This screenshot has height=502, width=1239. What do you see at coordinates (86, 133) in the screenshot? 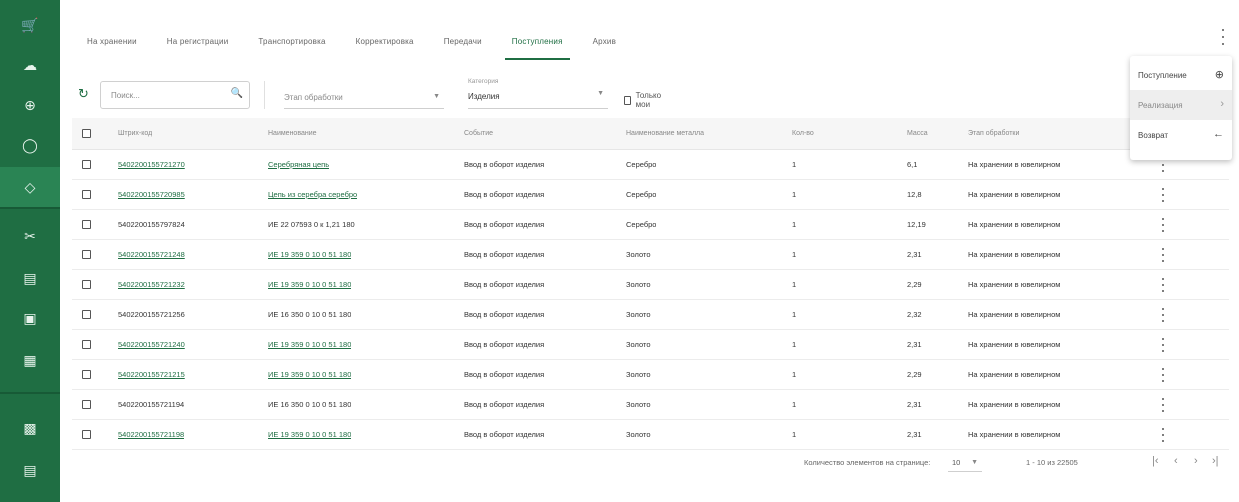
I see `select-all-checkbox` at bounding box center [86, 133].